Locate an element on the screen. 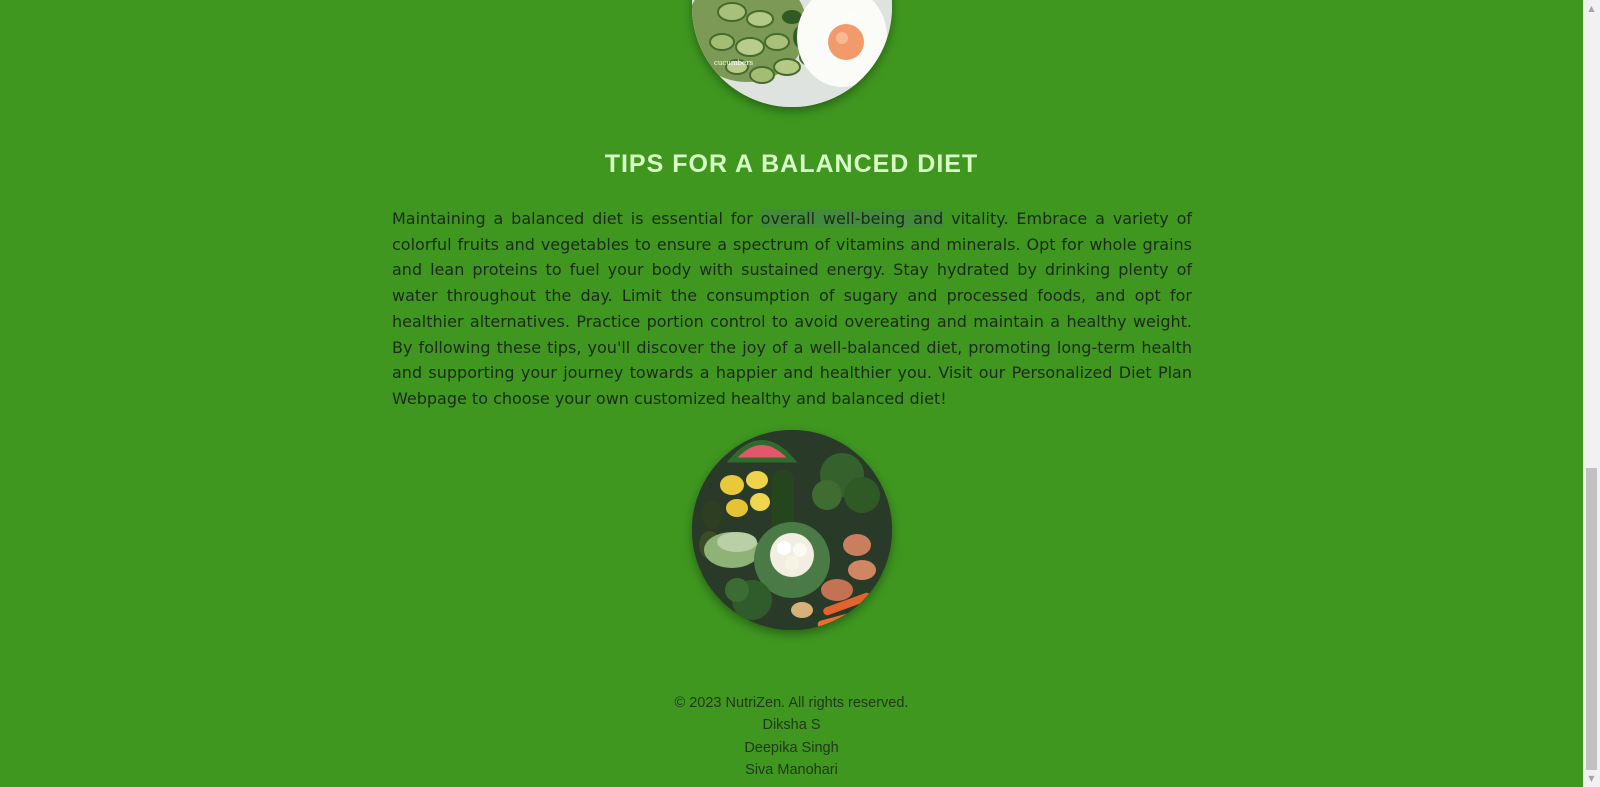 This screenshot has width=1600, height=787. author-name: Deepika Singh is located at coordinates (791, 747).